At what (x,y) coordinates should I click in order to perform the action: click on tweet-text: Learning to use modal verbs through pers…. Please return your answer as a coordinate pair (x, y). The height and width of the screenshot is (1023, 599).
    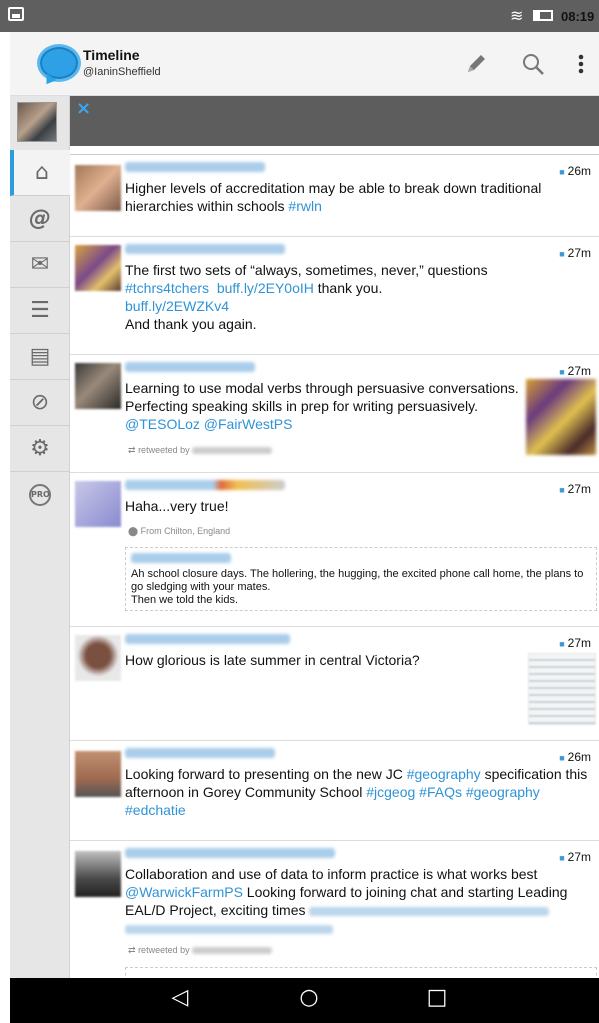
    Looking at the image, I should click on (322, 406).